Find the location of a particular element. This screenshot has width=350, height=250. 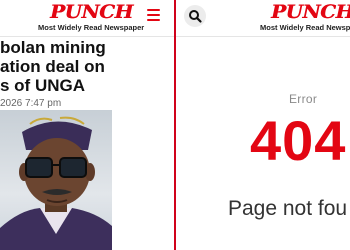

headline-line: s of UNGA is located at coordinates (42, 85).